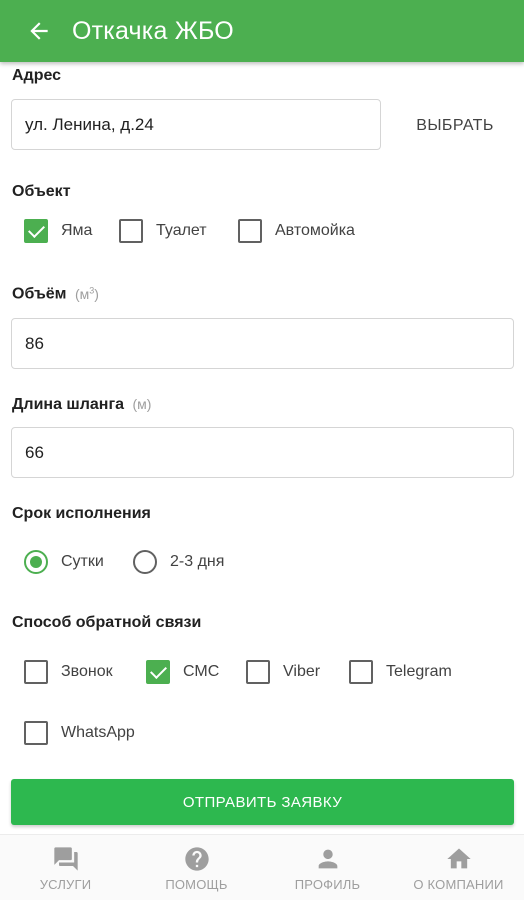  I want to click on bottom-navigation: УСЛУГИ ПОМОЩЬ ПРОФИЛЬ О КОМПАНИИ, so click(262, 867).